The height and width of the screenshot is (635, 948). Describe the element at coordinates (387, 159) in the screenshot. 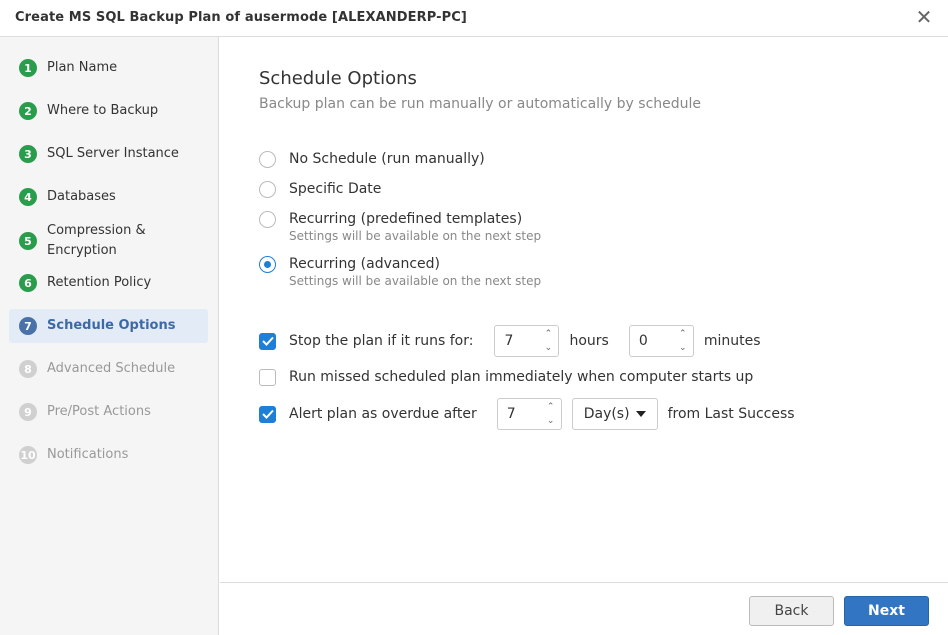

I see `radio-label: No Schedule (run manually)` at that location.